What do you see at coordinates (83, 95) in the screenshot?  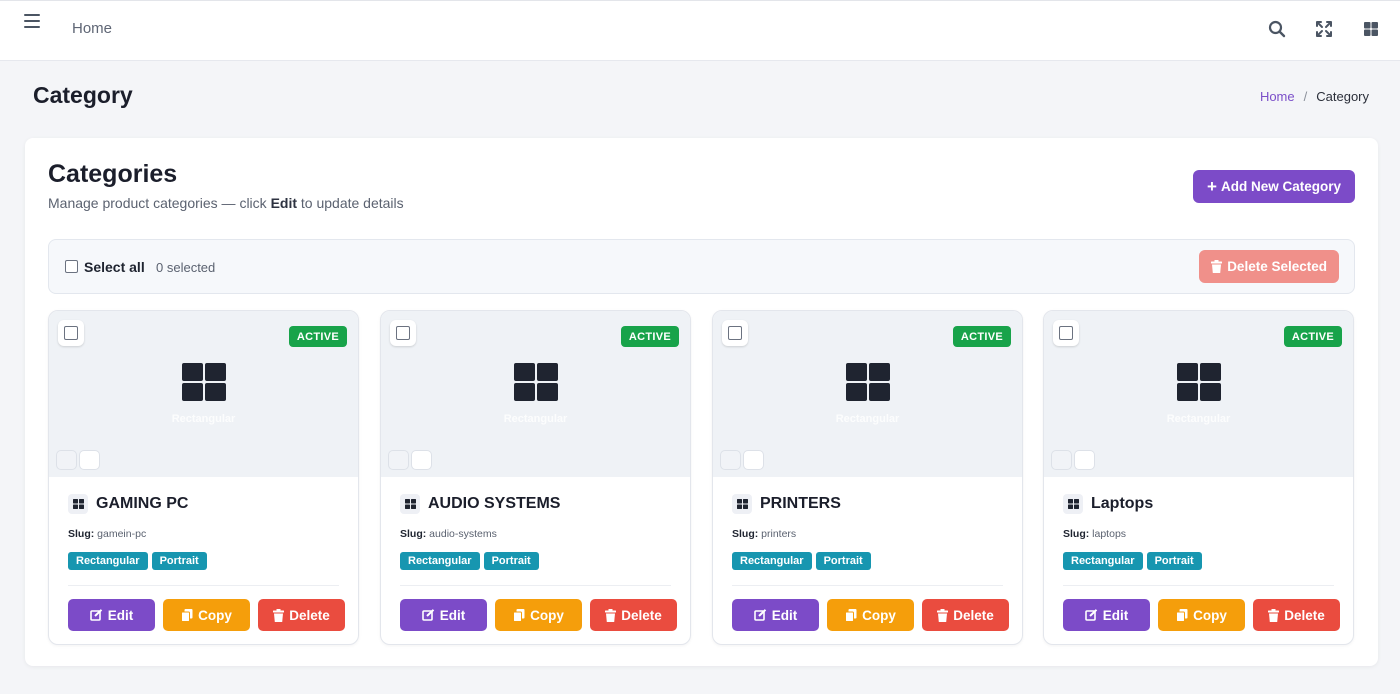 I see `page-title: Category` at bounding box center [83, 95].